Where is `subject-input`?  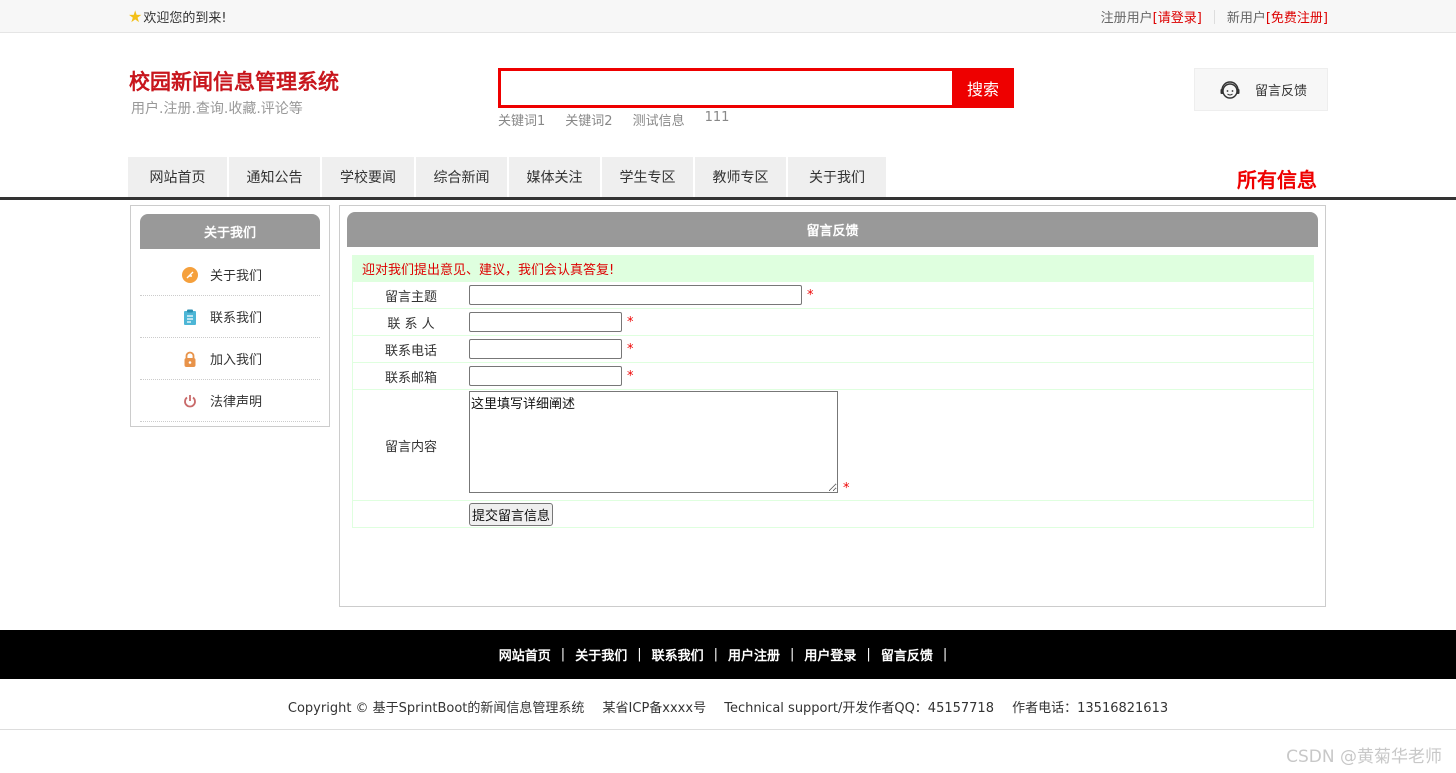 subject-input is located at coordinates (635, 295).